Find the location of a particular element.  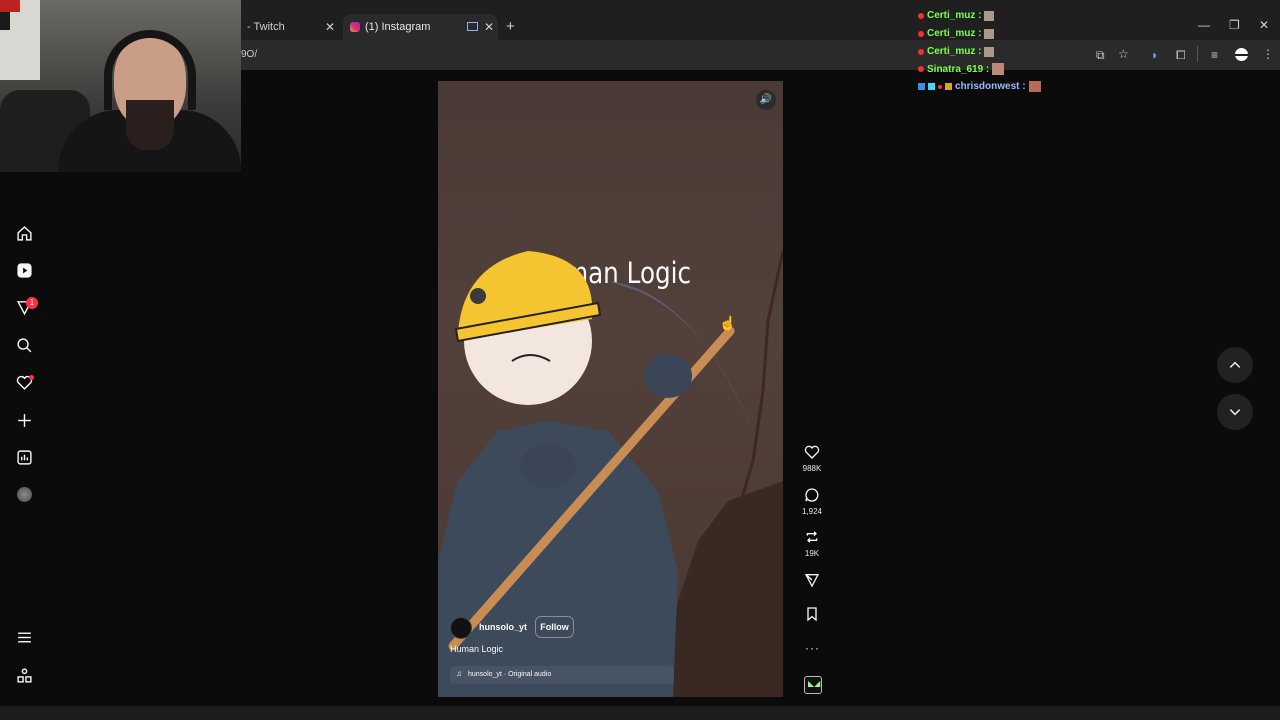

reels-icon is located at coordinates (24, 270).